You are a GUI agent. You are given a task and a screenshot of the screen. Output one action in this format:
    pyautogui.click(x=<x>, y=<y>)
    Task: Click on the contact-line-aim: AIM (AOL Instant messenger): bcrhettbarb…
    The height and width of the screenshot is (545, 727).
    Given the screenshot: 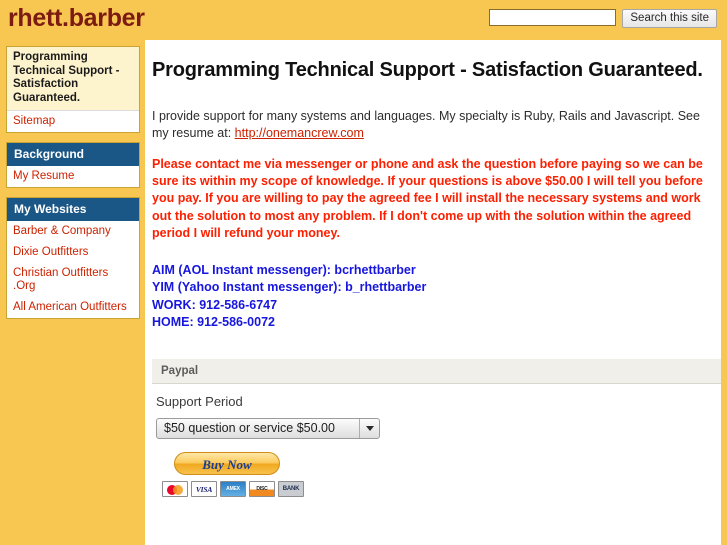 What is the action you would take?
    pyautogui.click(x=284, y=270)
    